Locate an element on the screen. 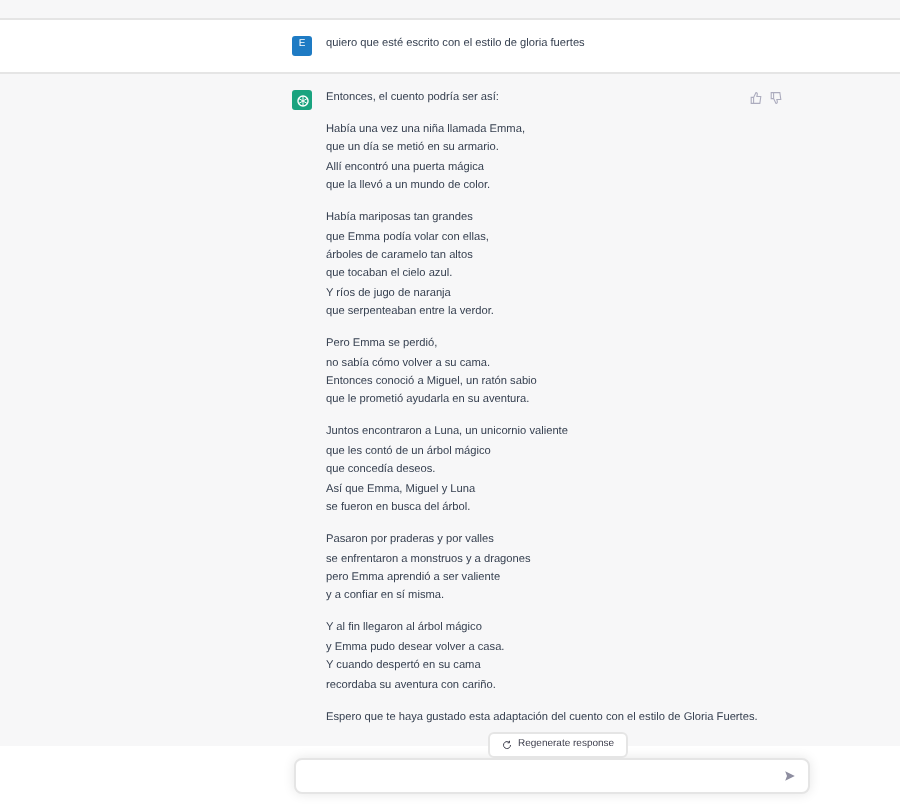  send-icon is located at coordinates (790, 776).